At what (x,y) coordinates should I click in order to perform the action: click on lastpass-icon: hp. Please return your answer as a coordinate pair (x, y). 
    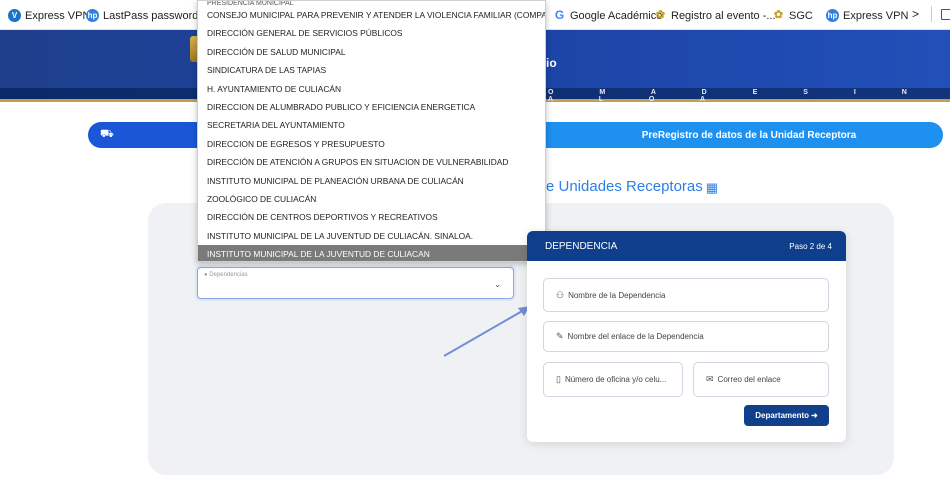
    Looking at the image, I should click on (92, 15).